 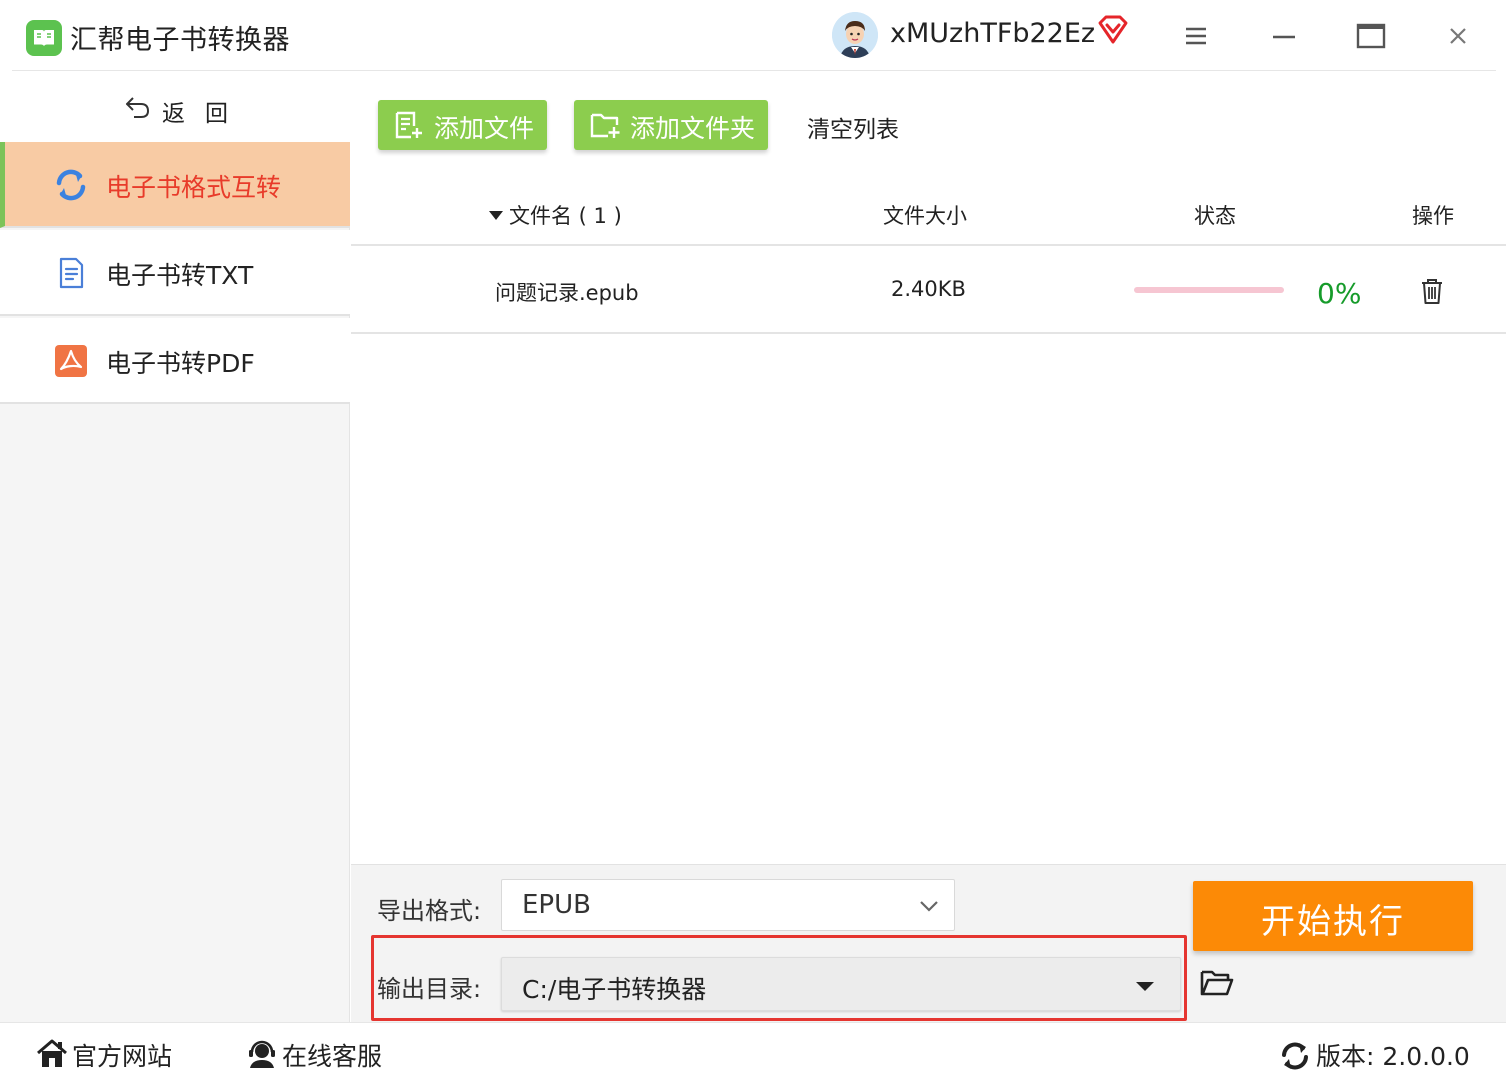 I want to click on version-label: 版本: 2.0.0.0, so click(x=1393, y=1056).